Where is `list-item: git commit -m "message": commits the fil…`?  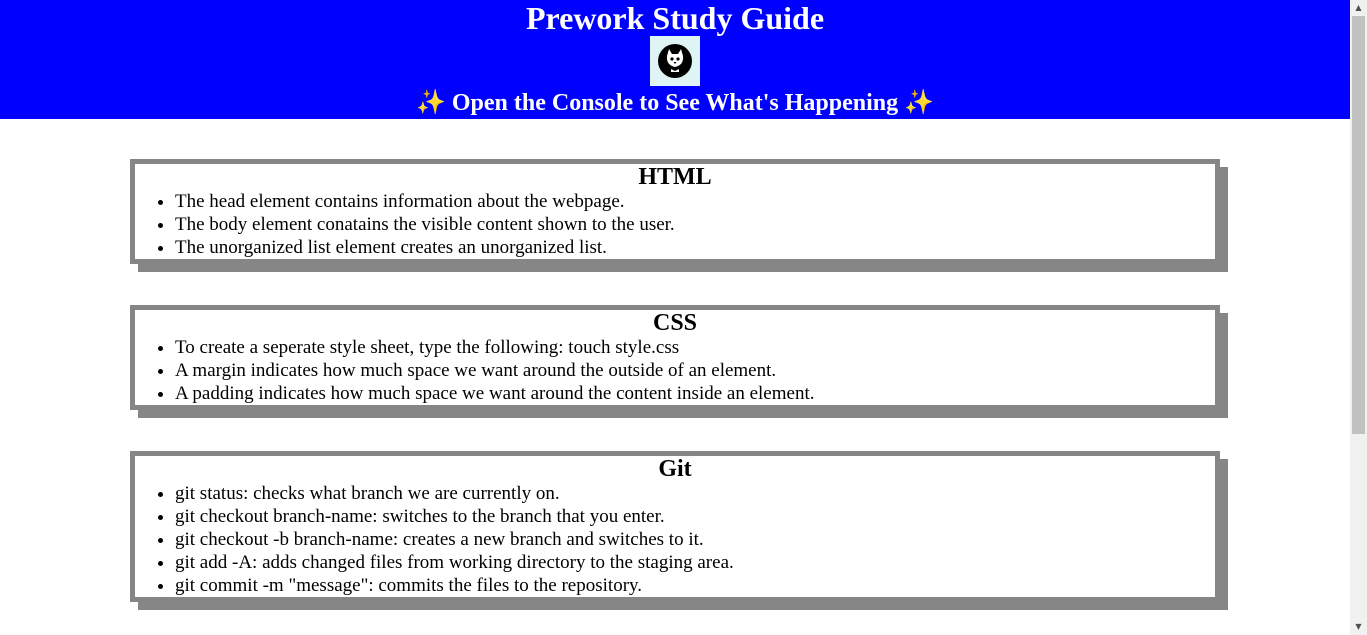 list-item: git commit -m "message": commits the fil… is located at coordinates (695, 585).